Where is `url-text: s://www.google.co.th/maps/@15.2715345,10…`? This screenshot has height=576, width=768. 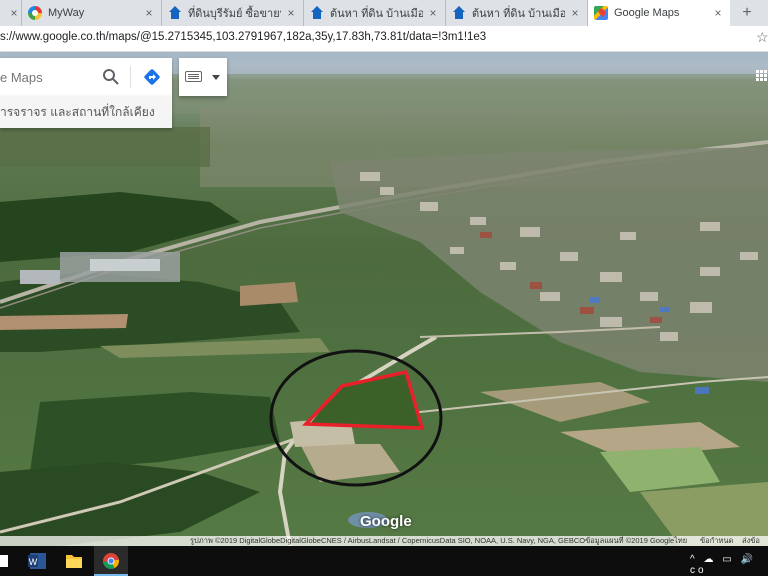 url-text: s://www.google.co.th/maps/@15.2715345,10… is located at coordinates (243, 37).